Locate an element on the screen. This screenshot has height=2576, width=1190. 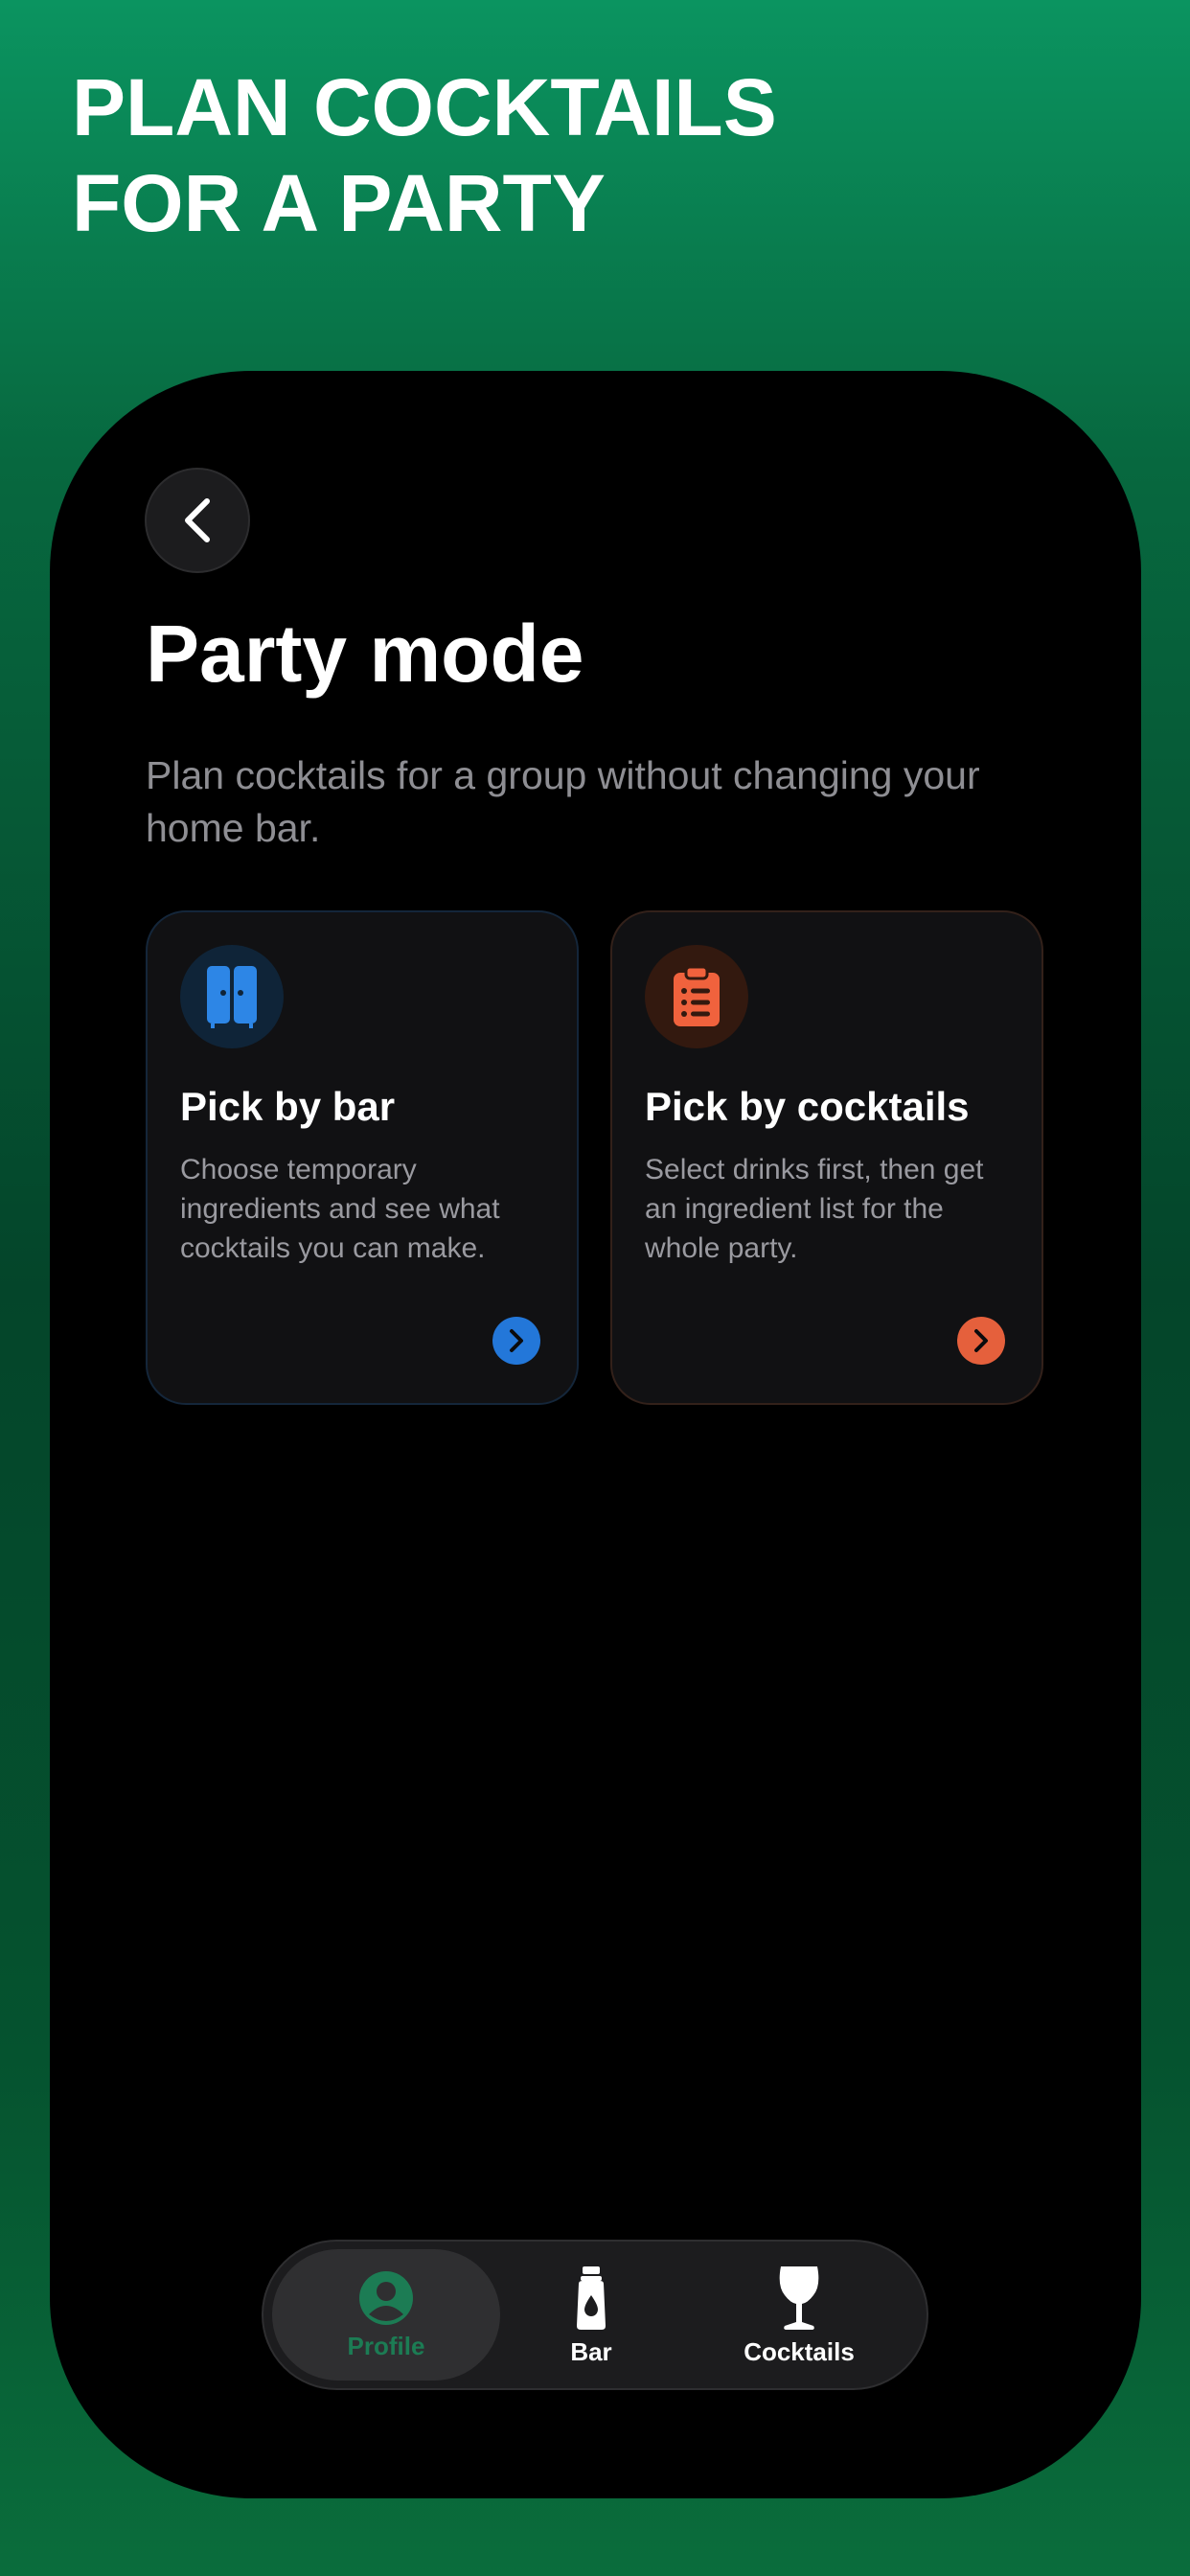
tab-bar: Profile Bar Cocktails is located at coordinates (595, 2315).